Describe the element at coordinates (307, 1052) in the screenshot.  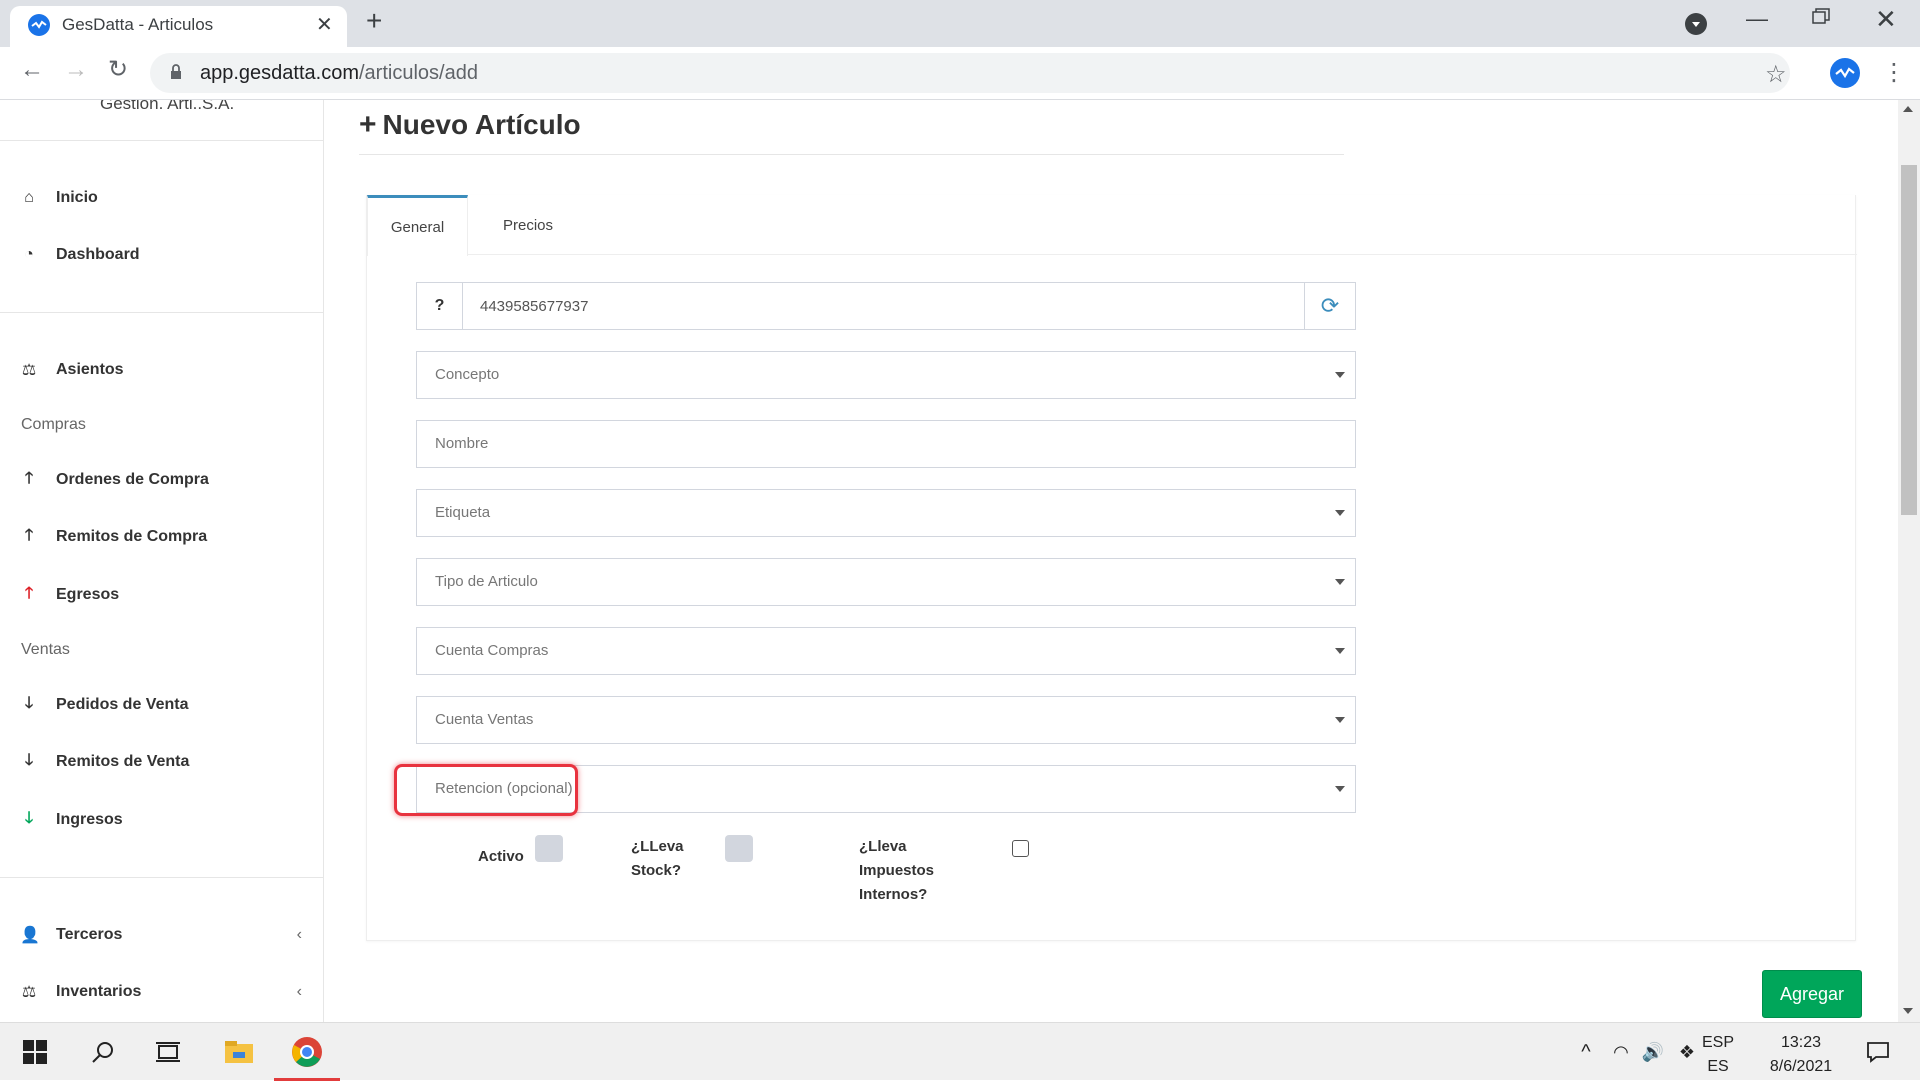
I see `chrome-icon` at that location.